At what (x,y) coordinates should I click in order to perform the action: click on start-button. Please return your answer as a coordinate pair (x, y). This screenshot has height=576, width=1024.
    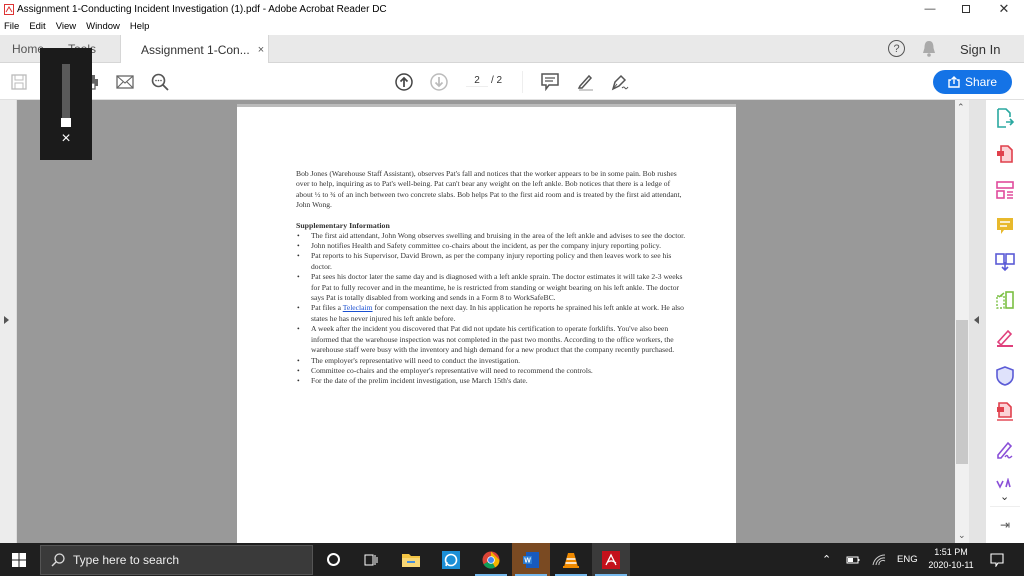
    Looking at the image, I should click on (19, 560).